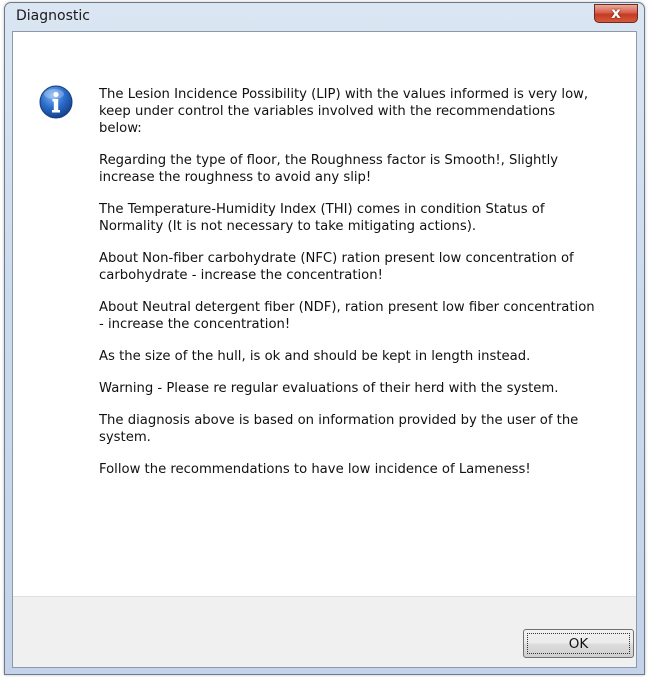 The image size is (649, 677). What do you see at coordinates (578, 643) in the screenshot?
I see `ok-button: OK` at bounding box center [578, 643].